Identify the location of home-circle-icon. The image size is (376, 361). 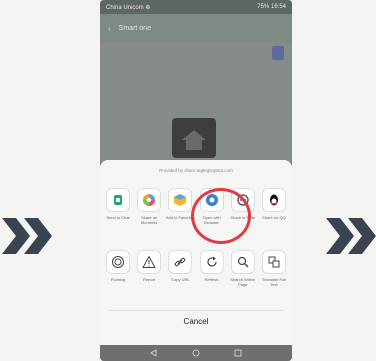
(196, 353).